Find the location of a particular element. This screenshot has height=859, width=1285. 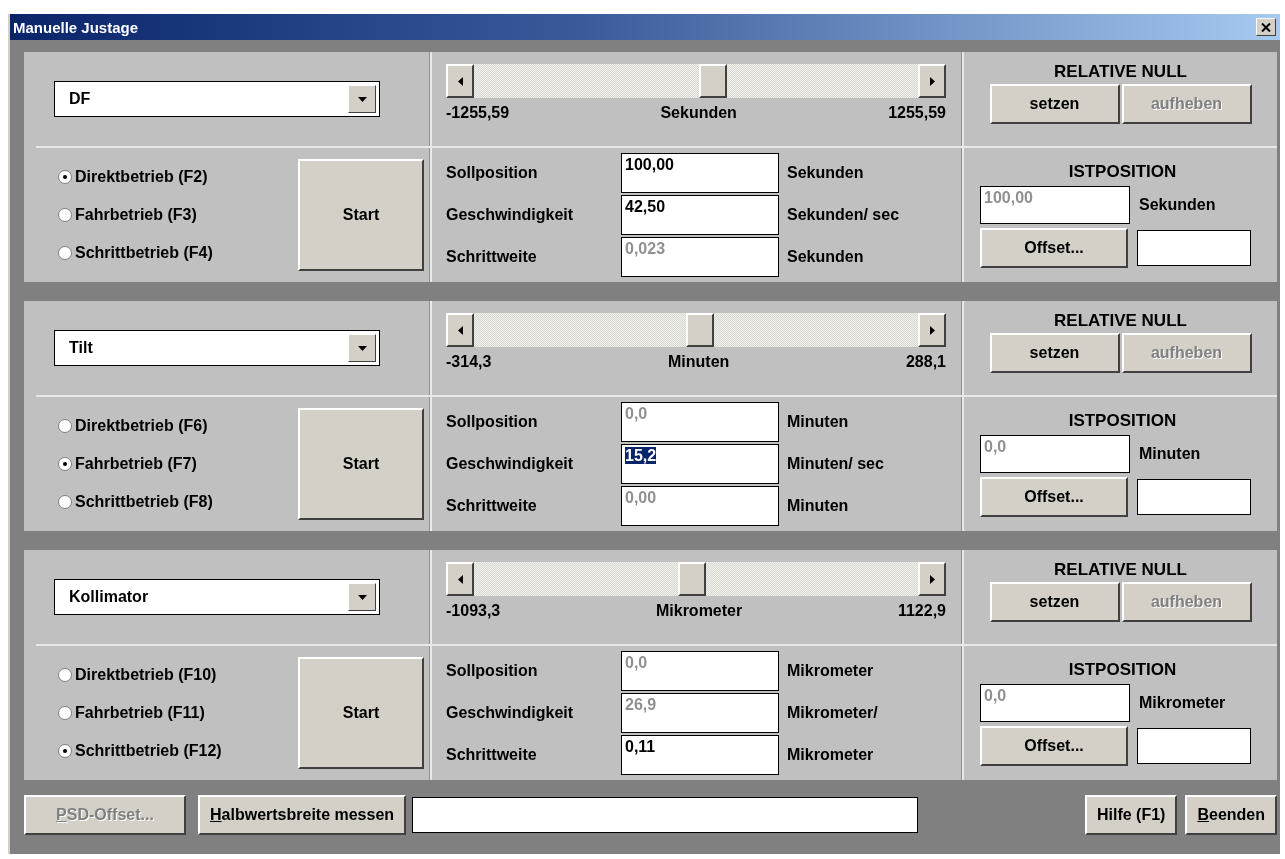

footer-button: Hilfe (F1) is located at coordinates (1131, 815).